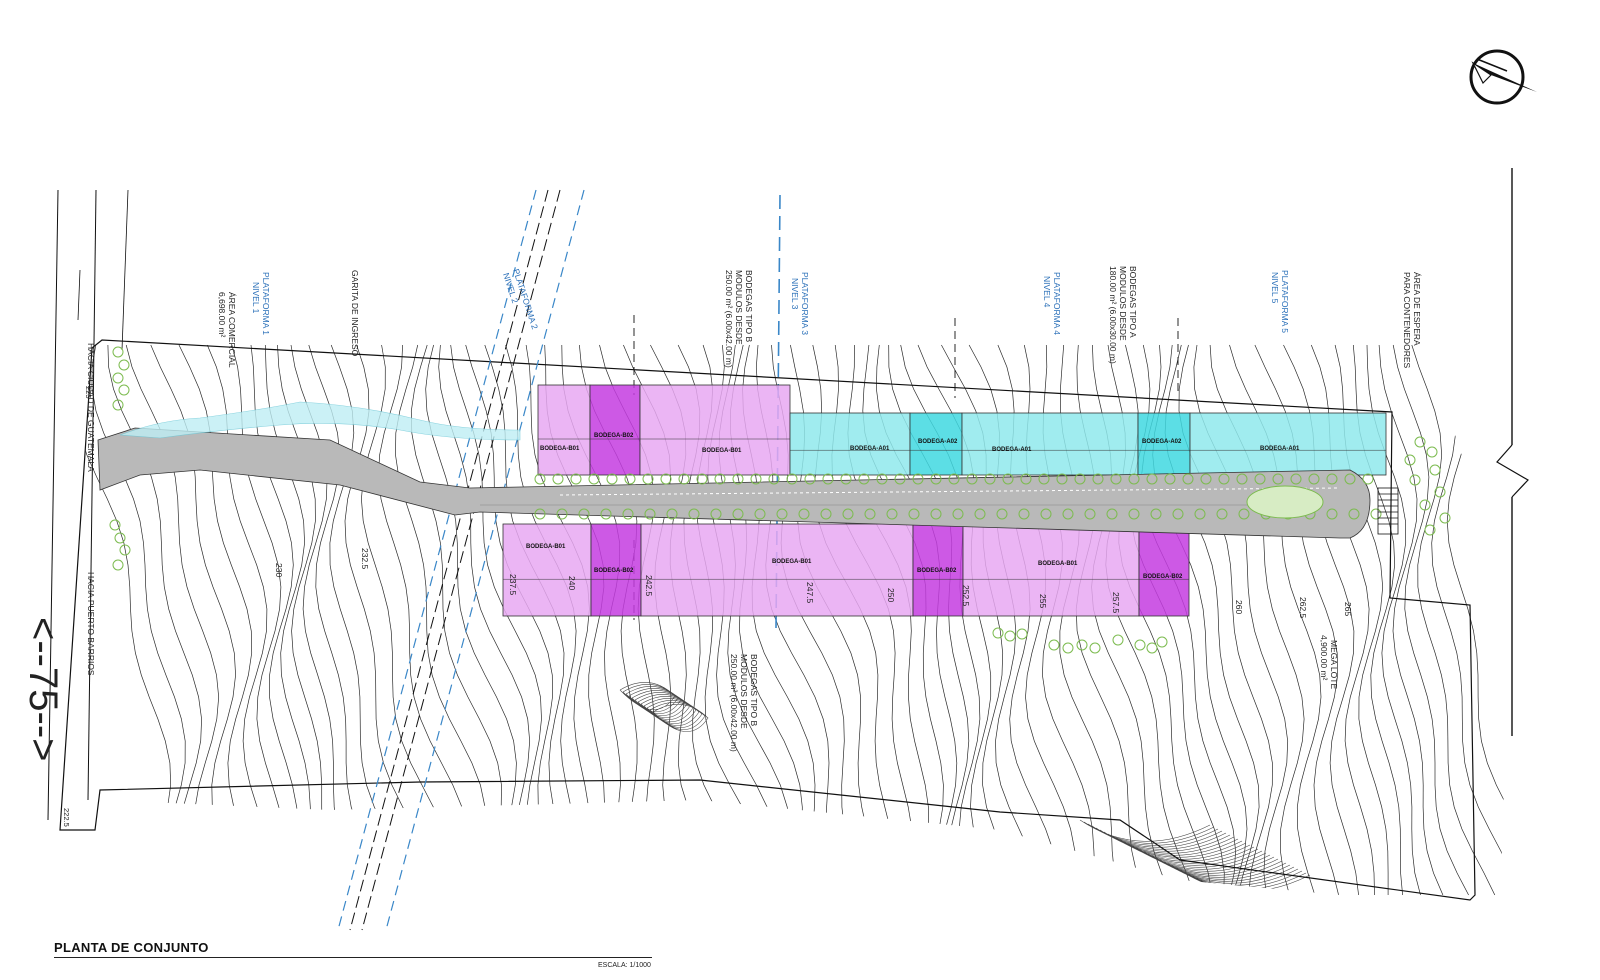 The height and width of the screenshot is (980, 1600). What do you see at coordinates (88, 392) in the screenshot?
I see `elevation-225: 225` at bounding box center [88, 392].